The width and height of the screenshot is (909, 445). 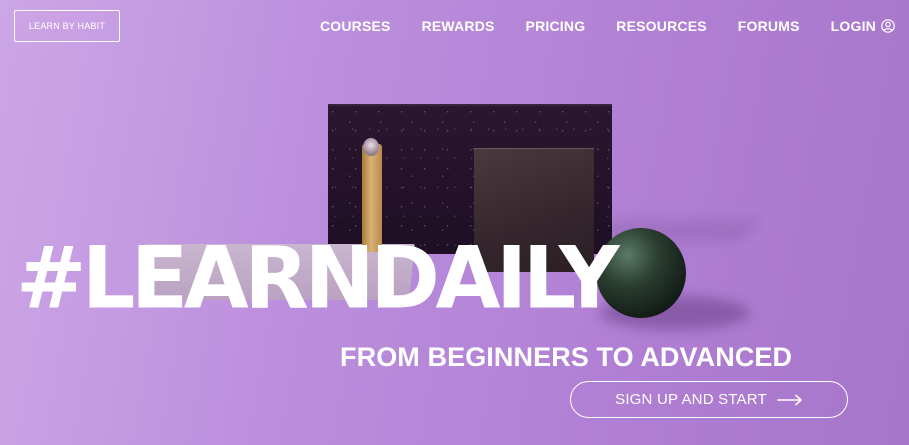 I want to click on hero-subheadline: FROM BEGINNERS TO ADVANCED, so click(x=566, y=357).